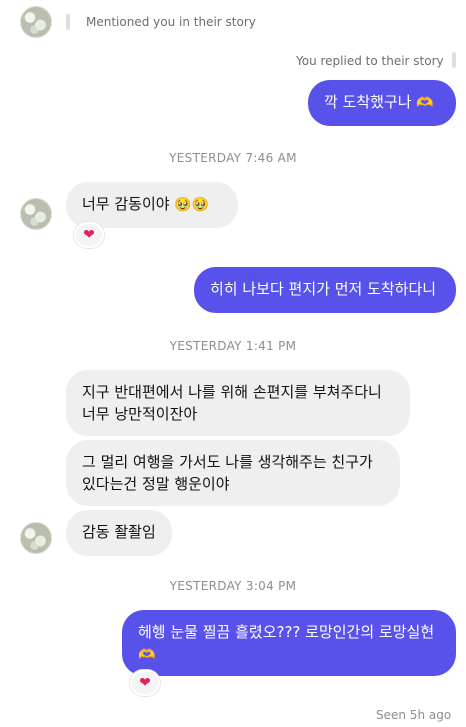 This screenshot has height=727, width=466. I want to click on message-text: 감동 좔좔임, so click(119, 532).